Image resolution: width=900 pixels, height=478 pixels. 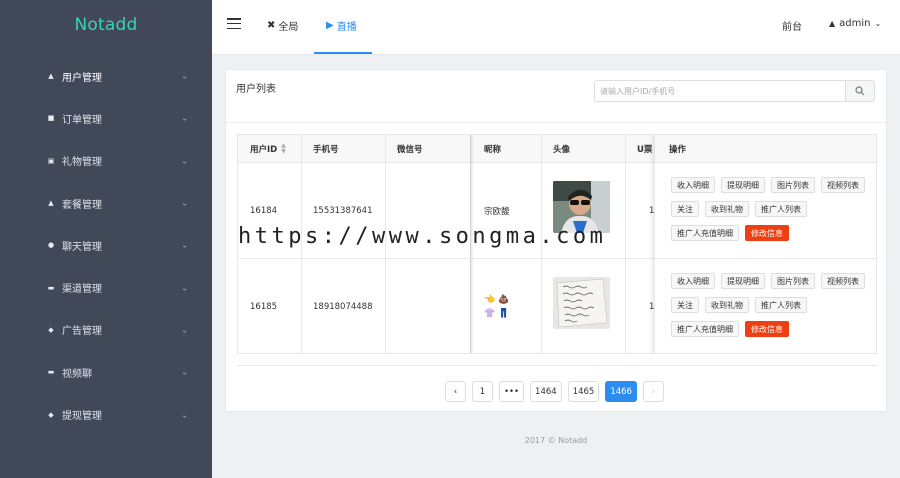 I want to click on sidebar-item-packages: ▲ 套餐管理 ⌄, so click(x=106, y=203).